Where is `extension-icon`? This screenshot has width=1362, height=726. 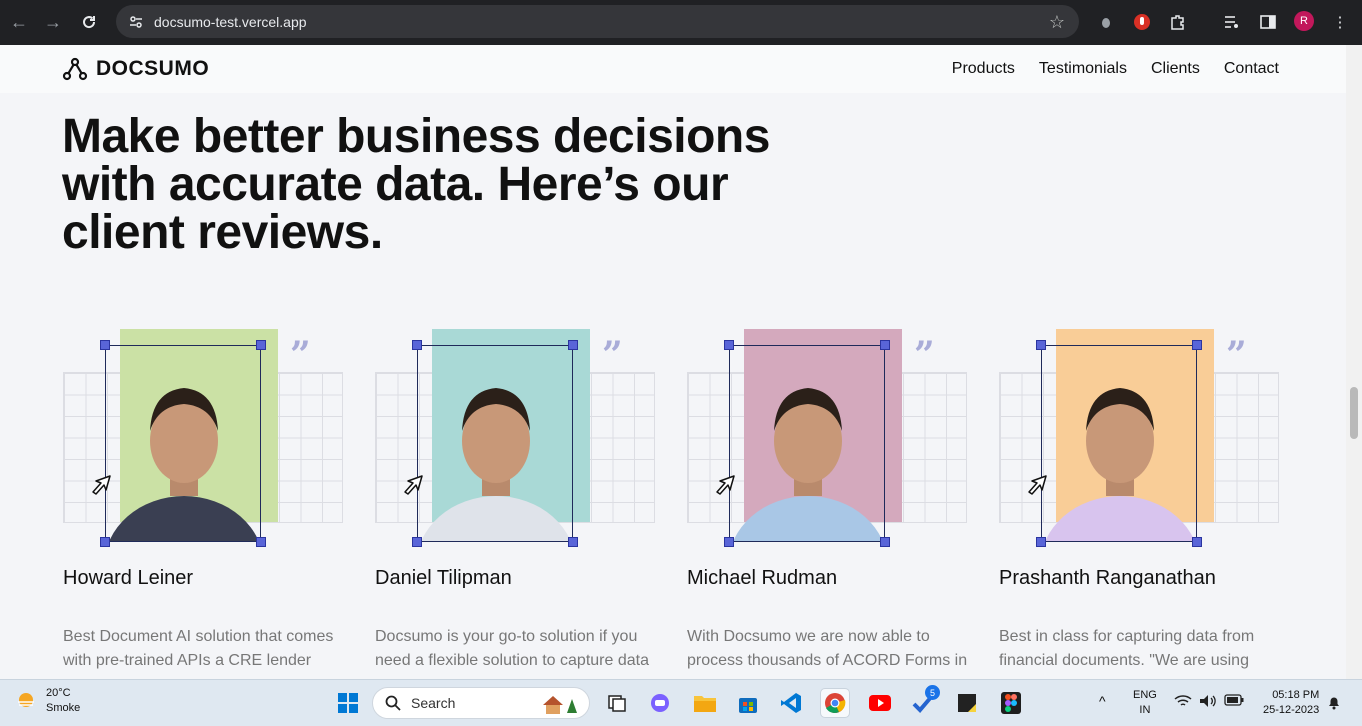
extension-icon is located at coordinates (1106, 22).